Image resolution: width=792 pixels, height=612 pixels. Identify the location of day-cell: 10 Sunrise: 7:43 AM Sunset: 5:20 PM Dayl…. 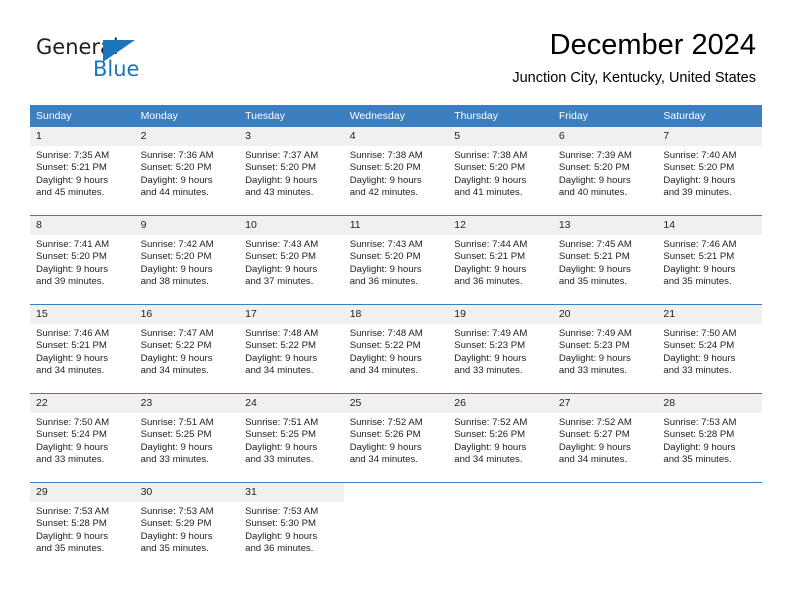
(291, 260).